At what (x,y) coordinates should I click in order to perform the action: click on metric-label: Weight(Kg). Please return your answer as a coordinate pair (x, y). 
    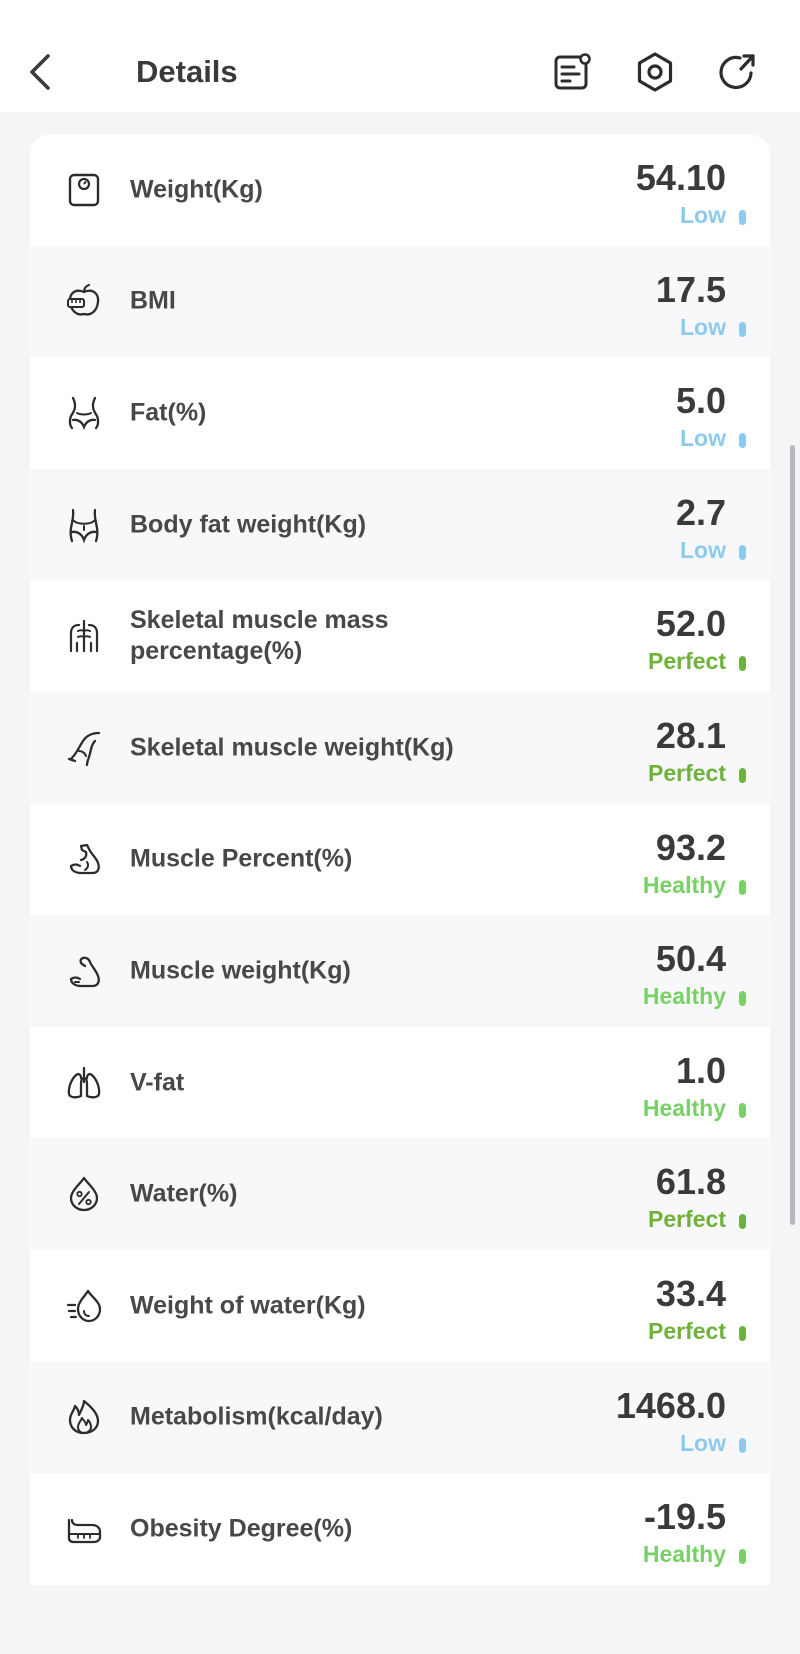
    Looking at the image, I should click on (196, 189).